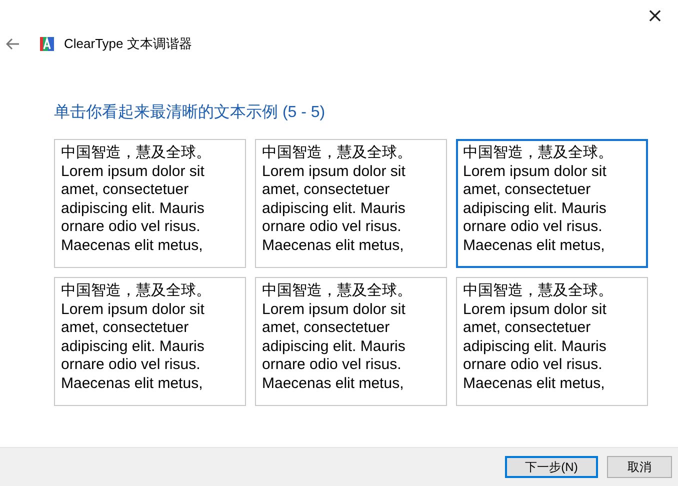 The image size is (678, 486). What do you see at coordinates (13, 44) in the screenshot?
I see `back-arrow-icon` at bounding box center [13, 44].